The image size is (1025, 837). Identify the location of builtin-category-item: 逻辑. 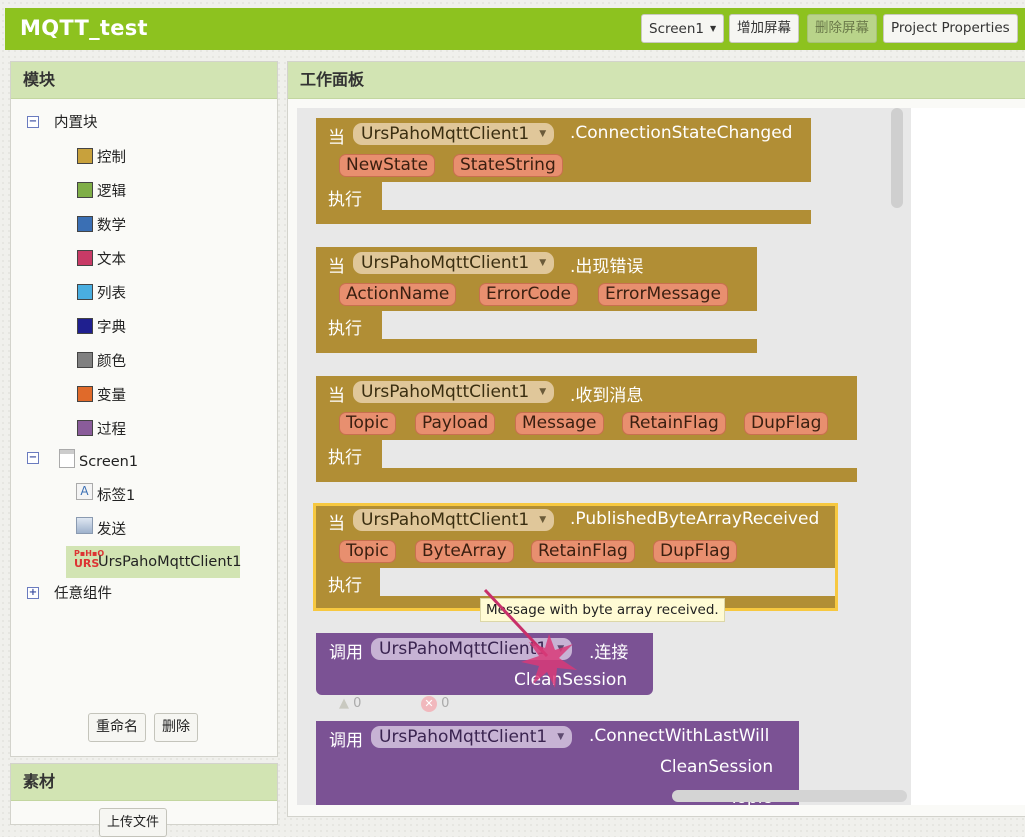
(111, 192).